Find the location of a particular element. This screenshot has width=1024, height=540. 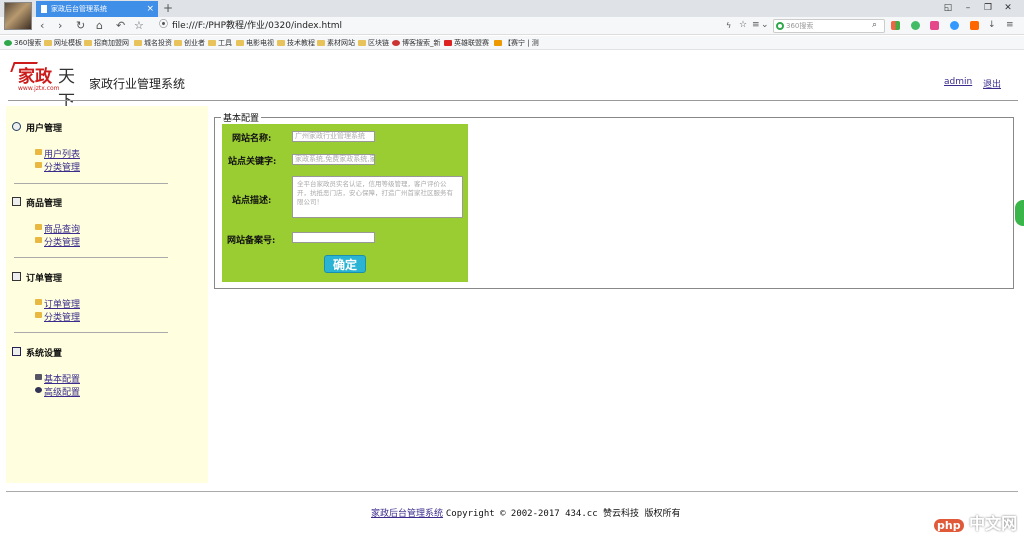

logo-text-a: 家政 is located at coordinates (35, 77).